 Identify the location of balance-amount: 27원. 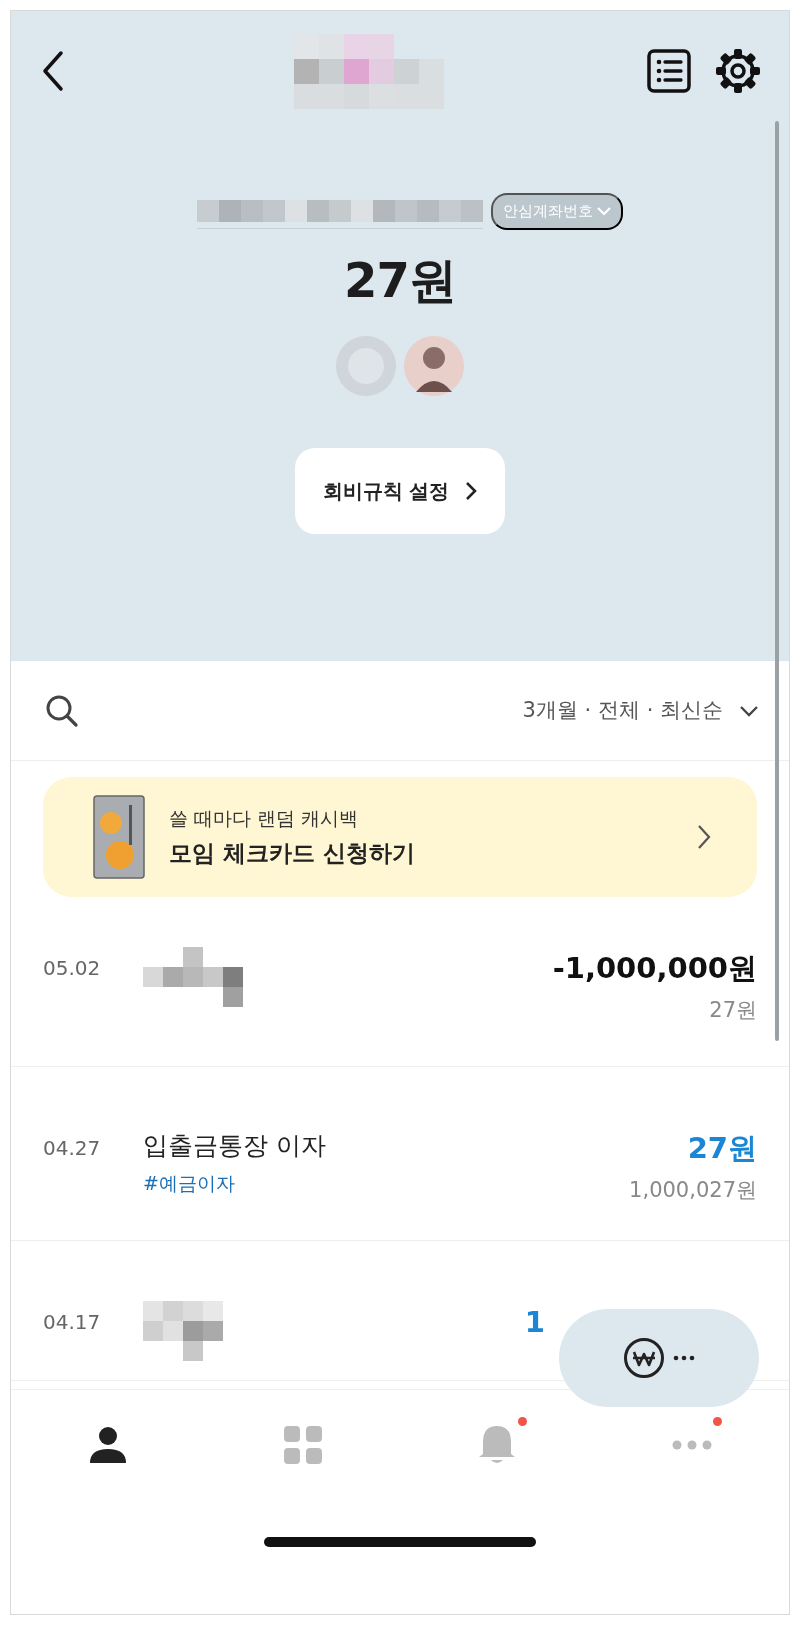
(400, 279).